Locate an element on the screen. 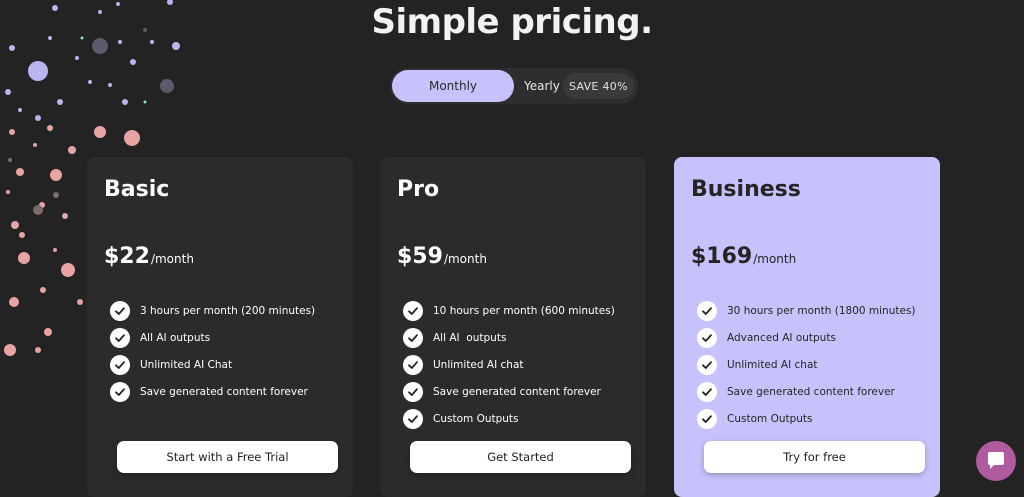  chat-button is located at coordinates (996, 461).